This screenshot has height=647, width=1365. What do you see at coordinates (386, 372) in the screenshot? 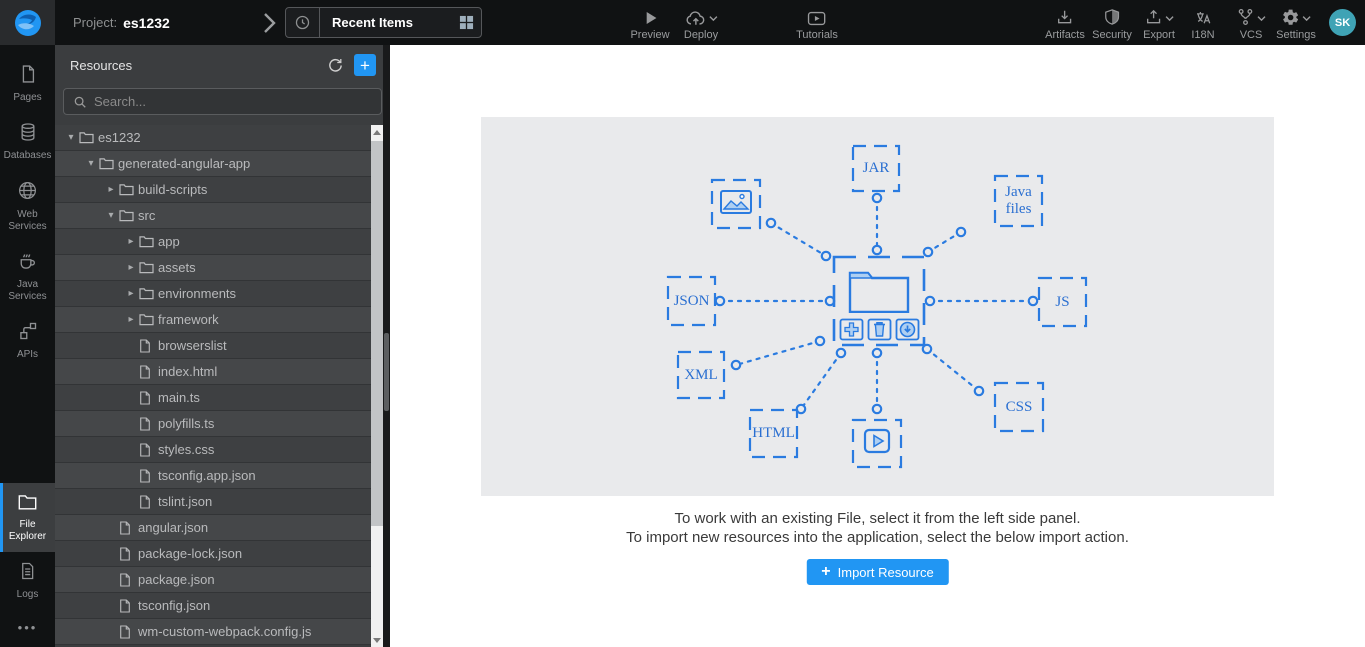
I see `panel-scrollbar-thumb` at bounding box center [386, 372].